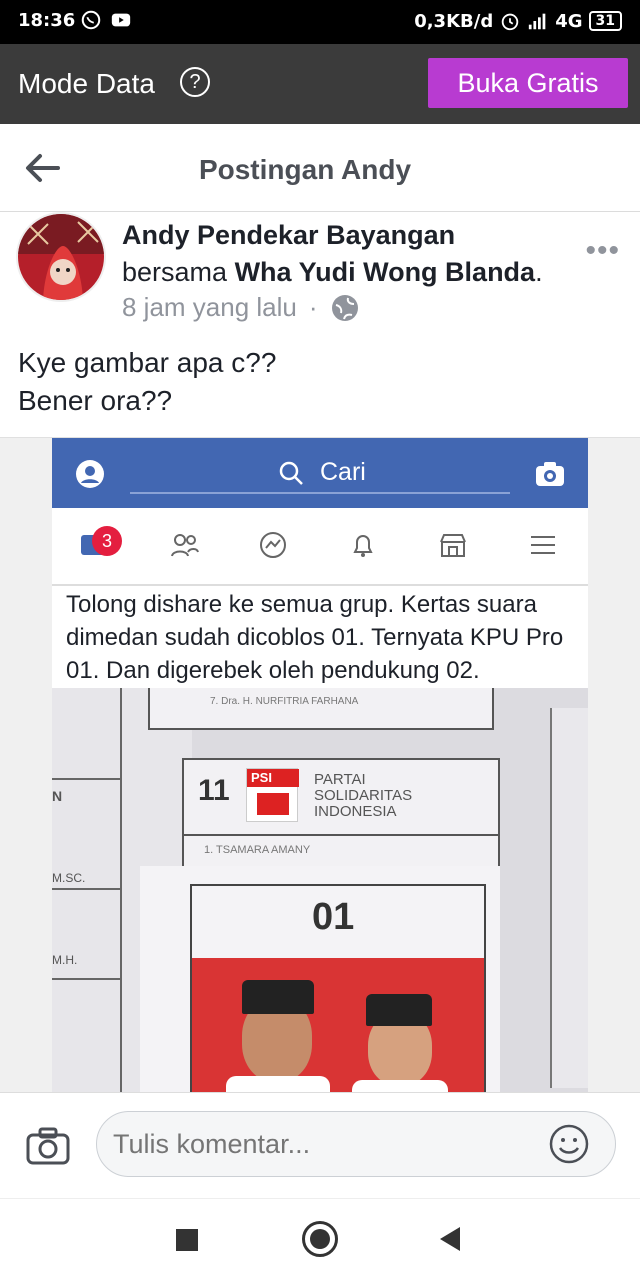 The width and height of the screenshot is (640, 1280). I want to click on post-with-line: bersama Wha Yudi Wong Blanda., so click(332, 272).